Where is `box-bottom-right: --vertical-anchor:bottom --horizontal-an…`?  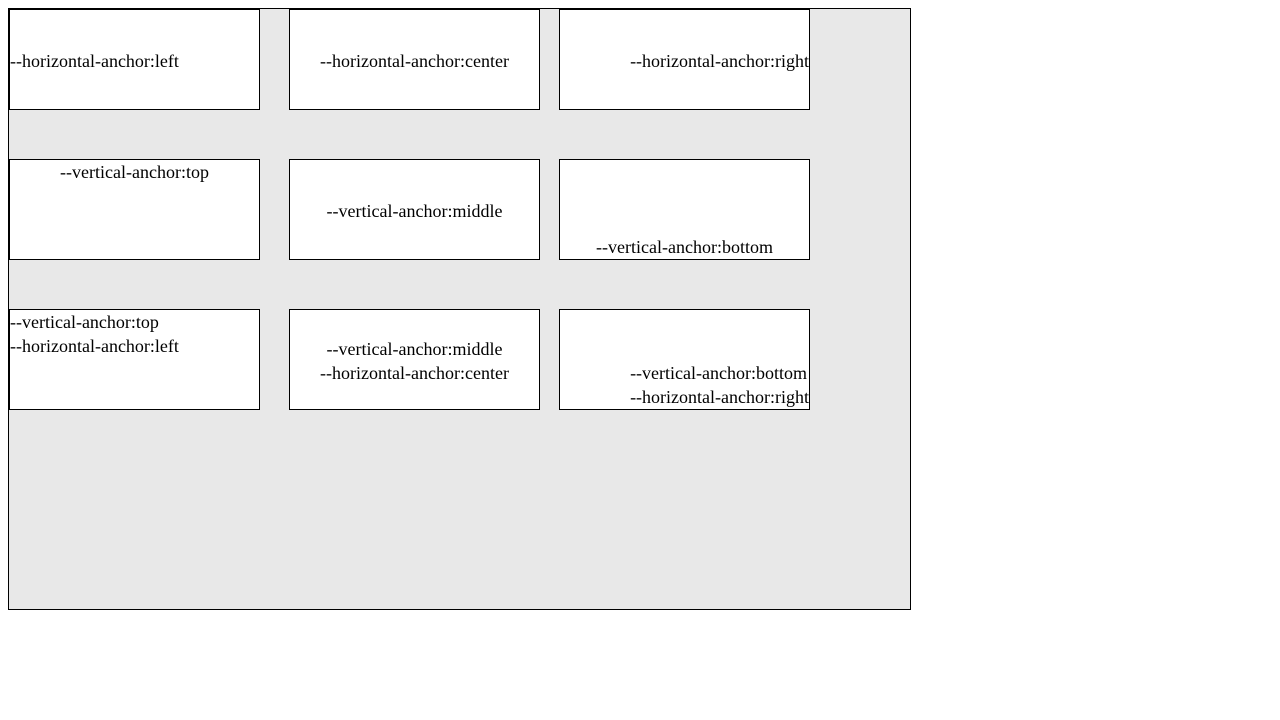 box-bottom-right: --vertical-anchor:bottom --horizontal-an… is located at coordinates (684, 359).